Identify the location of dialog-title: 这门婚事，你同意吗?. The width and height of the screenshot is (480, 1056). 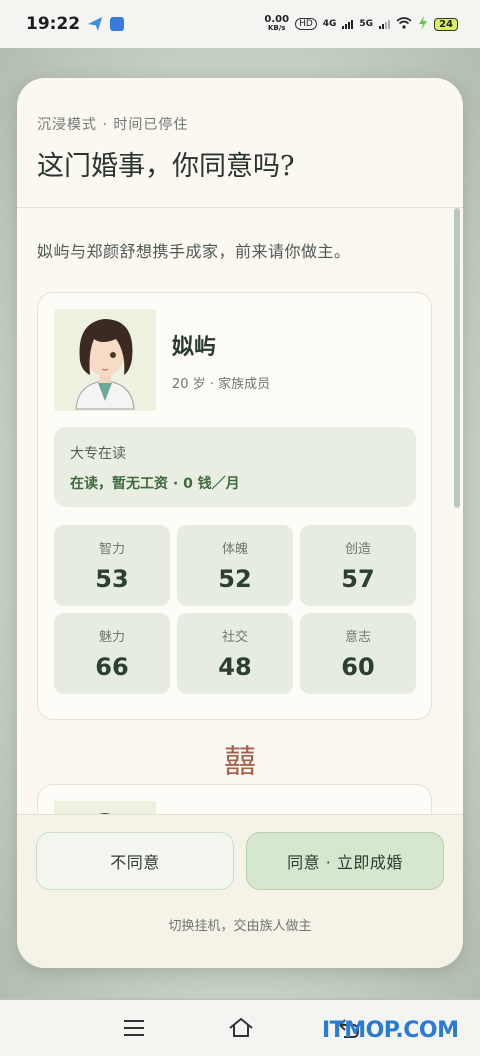
(166, 166).